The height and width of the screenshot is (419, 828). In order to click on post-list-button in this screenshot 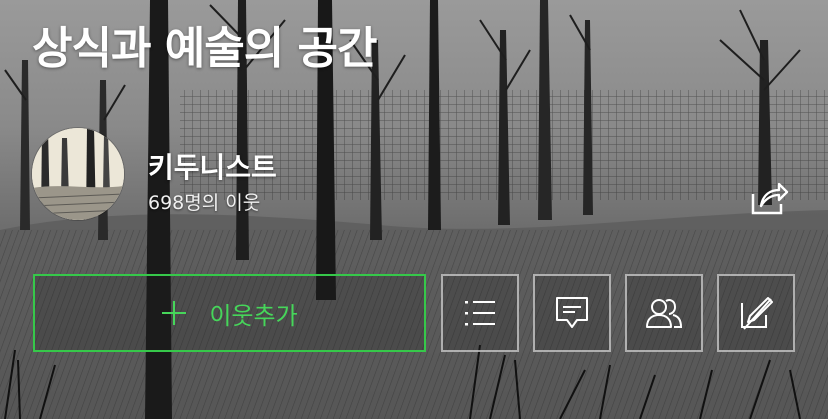, I will do `click(480, 313)`.